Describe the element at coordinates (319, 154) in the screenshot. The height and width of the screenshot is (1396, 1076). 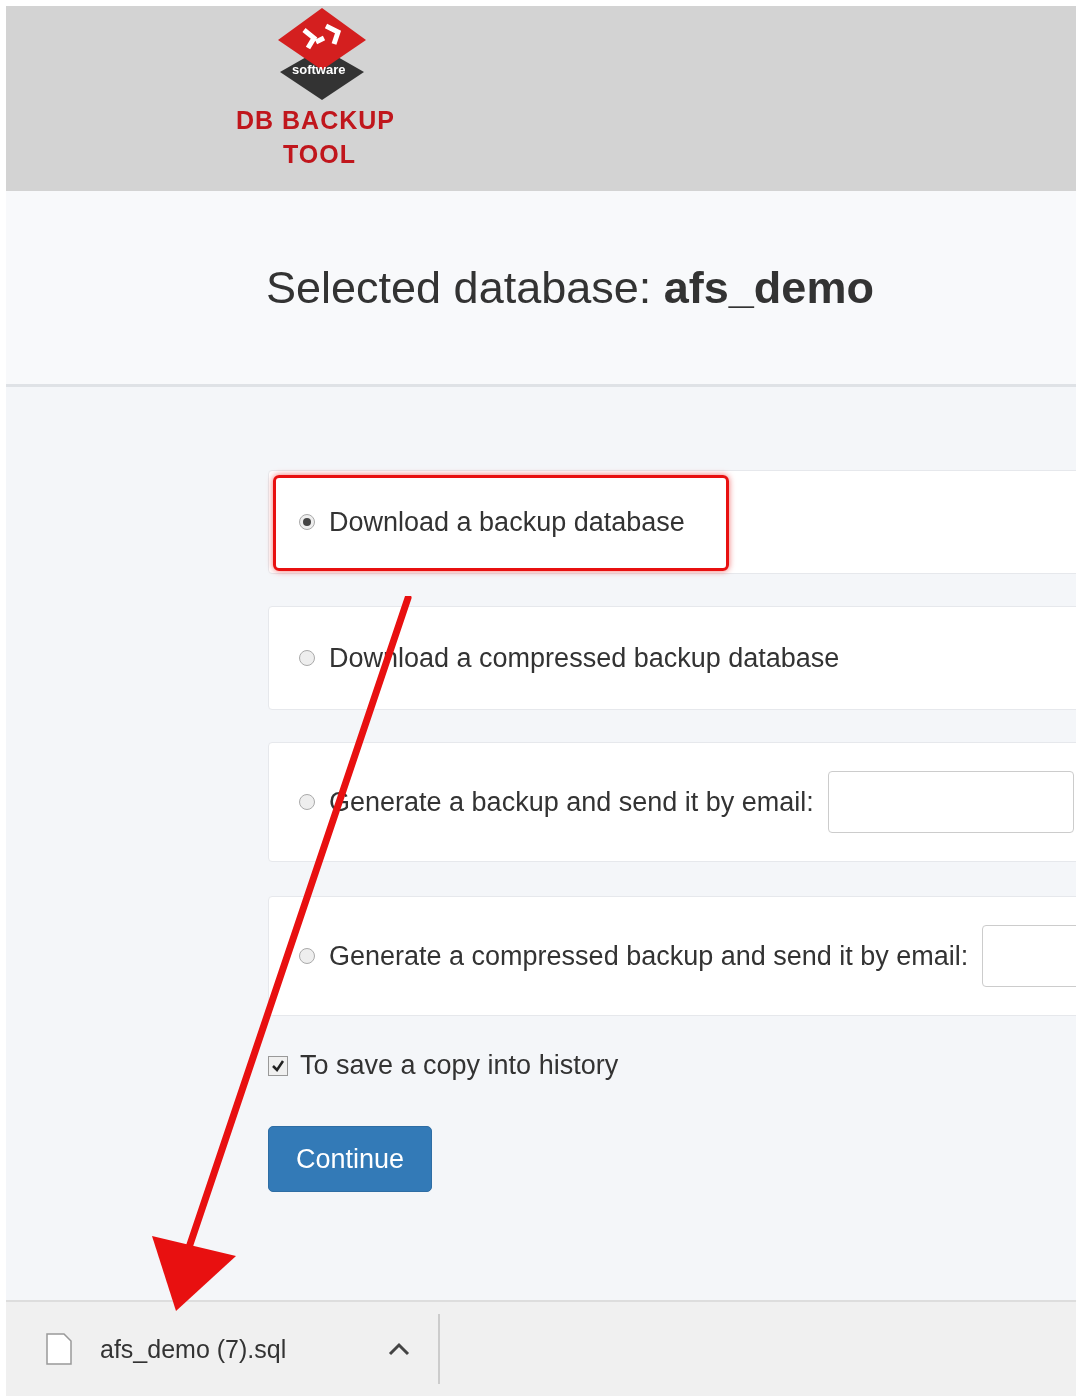
I see `app-title: TOOL` at that location.